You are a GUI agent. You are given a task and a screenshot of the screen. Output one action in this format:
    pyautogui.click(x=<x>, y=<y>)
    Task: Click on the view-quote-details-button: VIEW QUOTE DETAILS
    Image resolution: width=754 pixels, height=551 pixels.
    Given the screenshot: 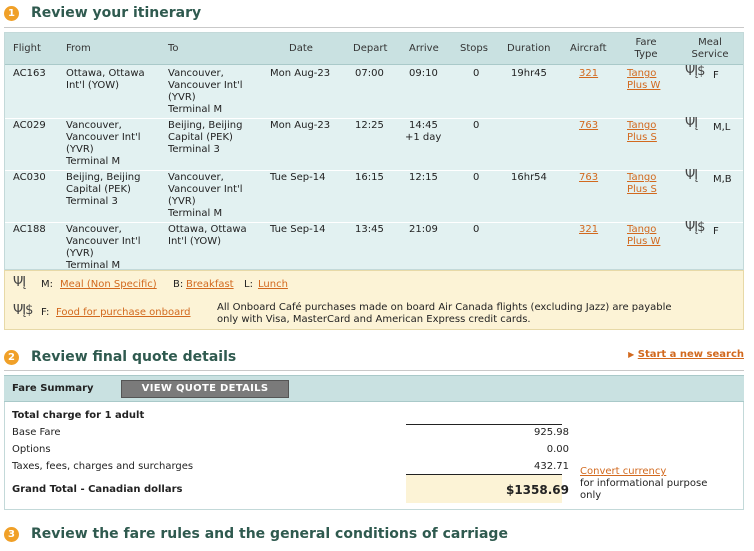 What is the action you would take?
    pyautogui.click(x=205, y=389)
    